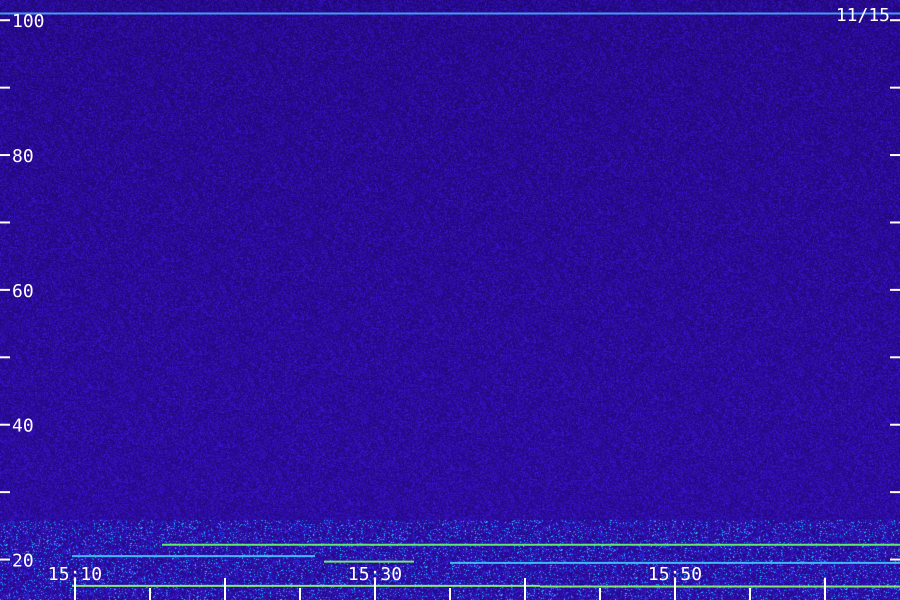 This screenshot has width=900, height=600. Describe the element at coordinates (862, 15) in the screenshot. I see `date-label: 11/15` at that location.